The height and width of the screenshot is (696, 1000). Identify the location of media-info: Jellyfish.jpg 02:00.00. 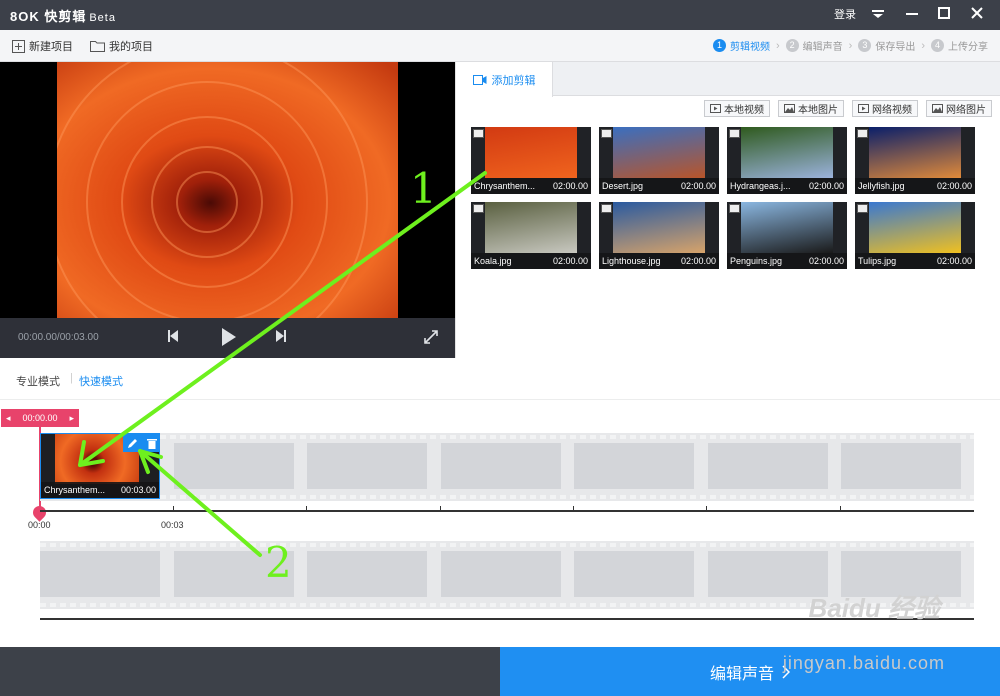
(915, 186).